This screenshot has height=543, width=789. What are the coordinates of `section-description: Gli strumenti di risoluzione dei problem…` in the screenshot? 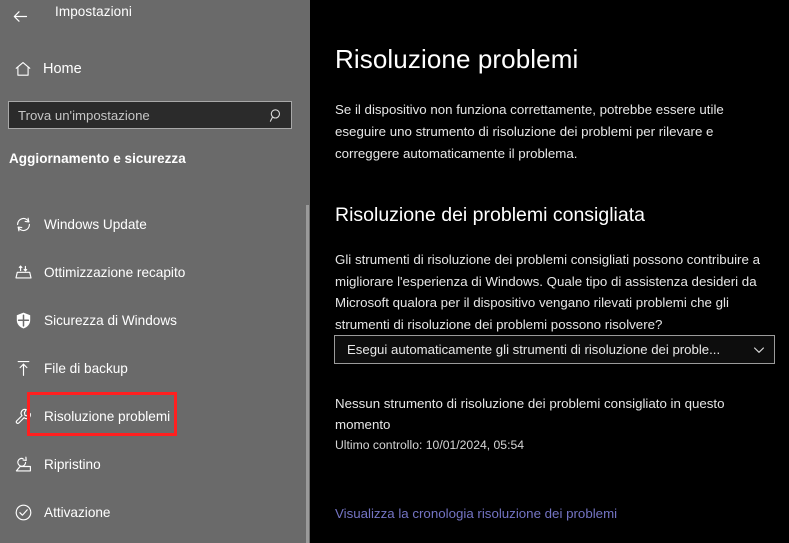 It's located at (547, 292).